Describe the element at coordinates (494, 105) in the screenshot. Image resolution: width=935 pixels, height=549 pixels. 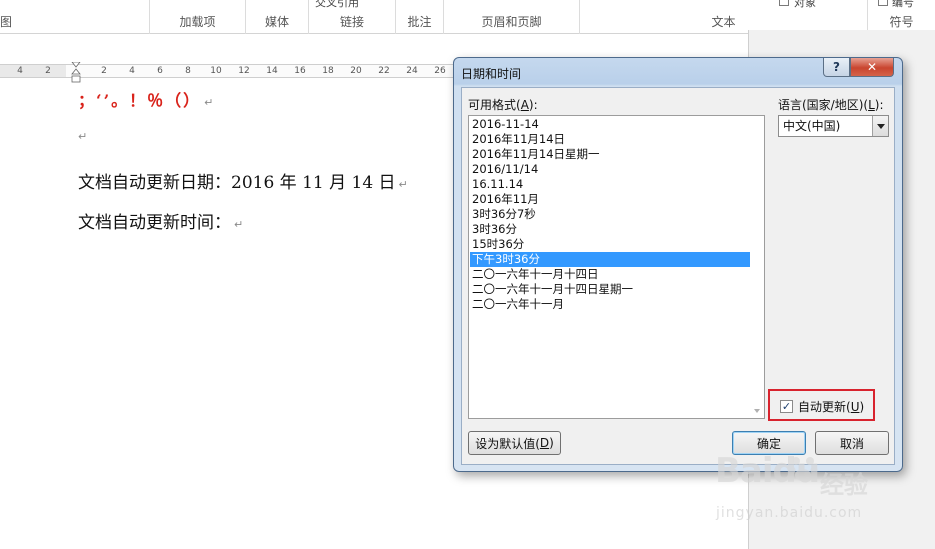
I see `formats-label-text: 可用格式(` at that location.